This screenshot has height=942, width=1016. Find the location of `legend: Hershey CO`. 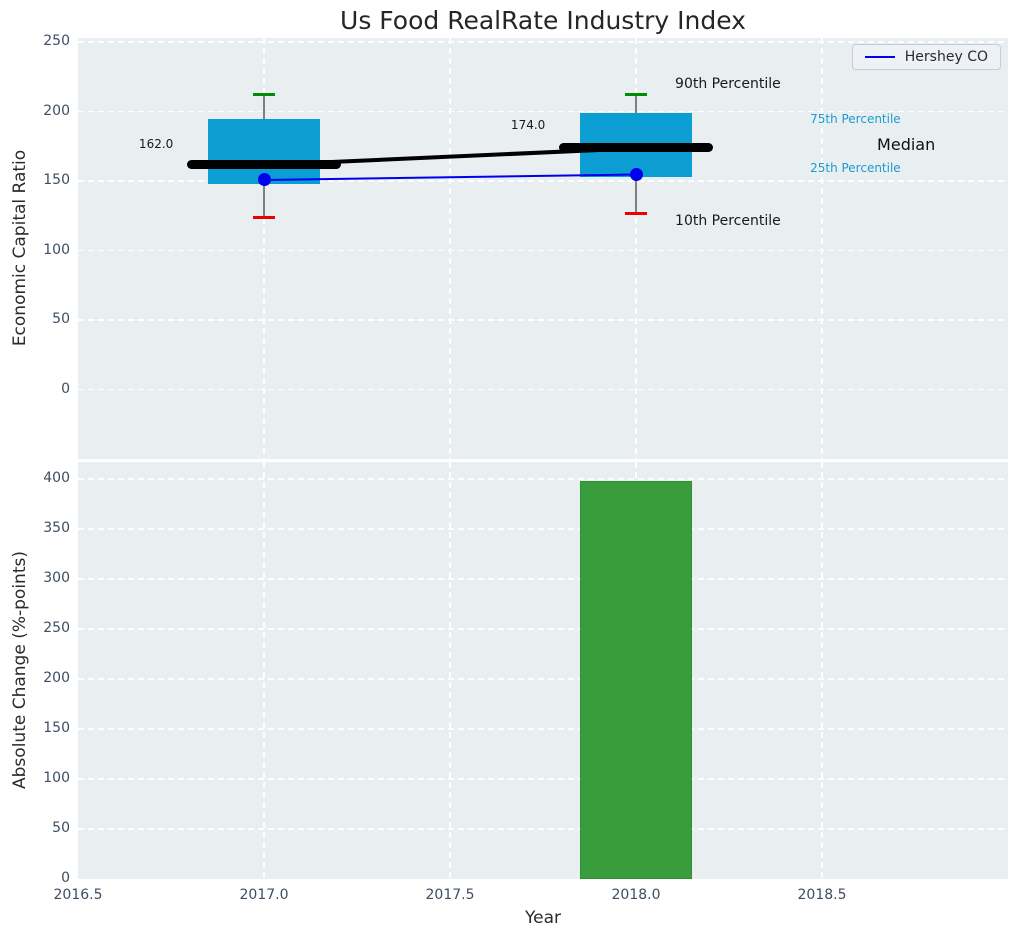

legend: Hershey CO is located at coordinates (926, 57).